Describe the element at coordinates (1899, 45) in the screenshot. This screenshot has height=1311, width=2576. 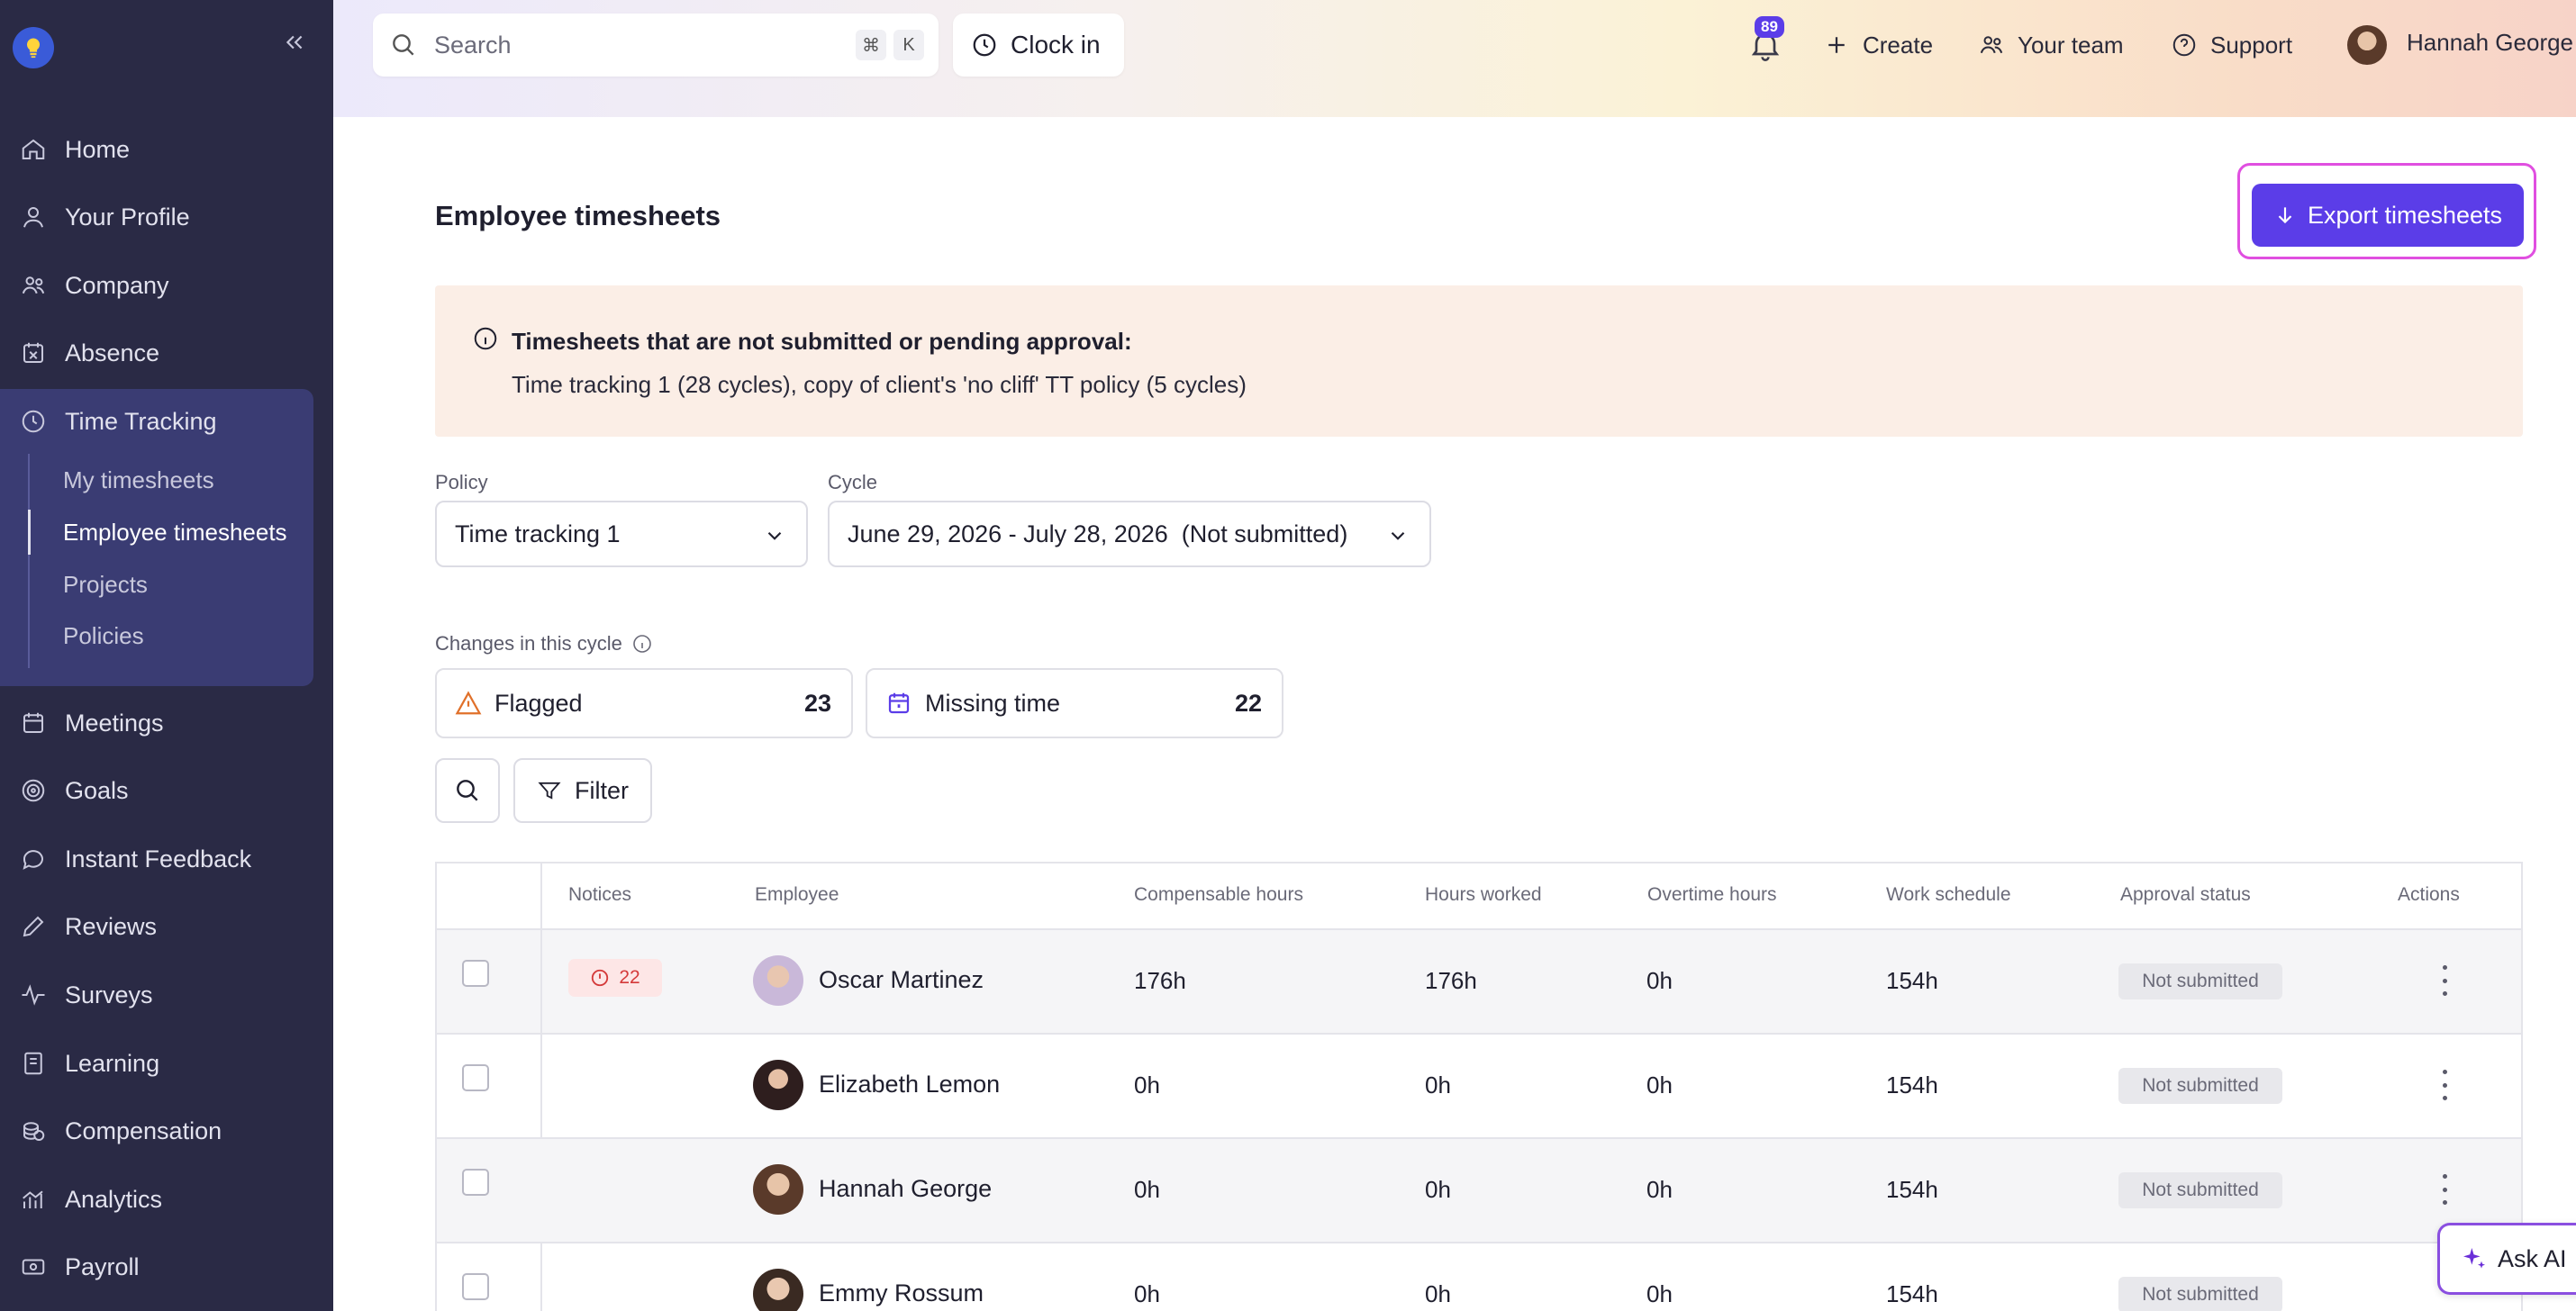
I see `create-label: Create` at that location.